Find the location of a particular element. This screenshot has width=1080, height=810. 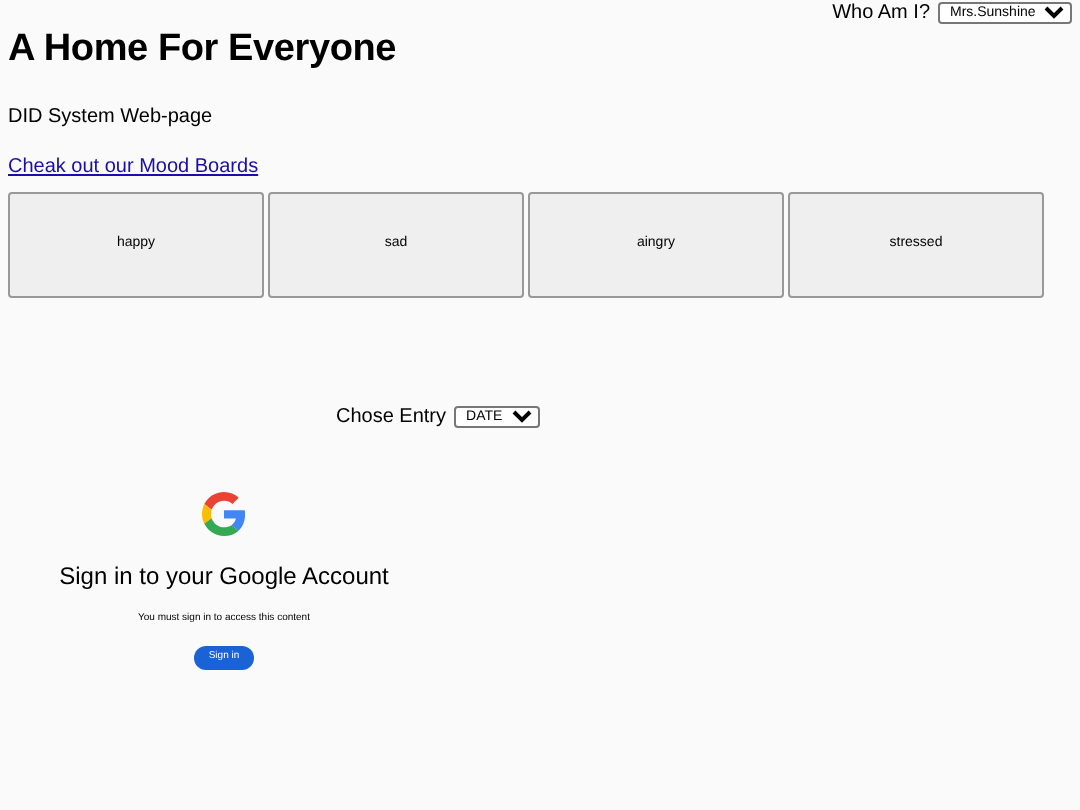

entry-label: Chose Entry is located at coordinates (391, 417).